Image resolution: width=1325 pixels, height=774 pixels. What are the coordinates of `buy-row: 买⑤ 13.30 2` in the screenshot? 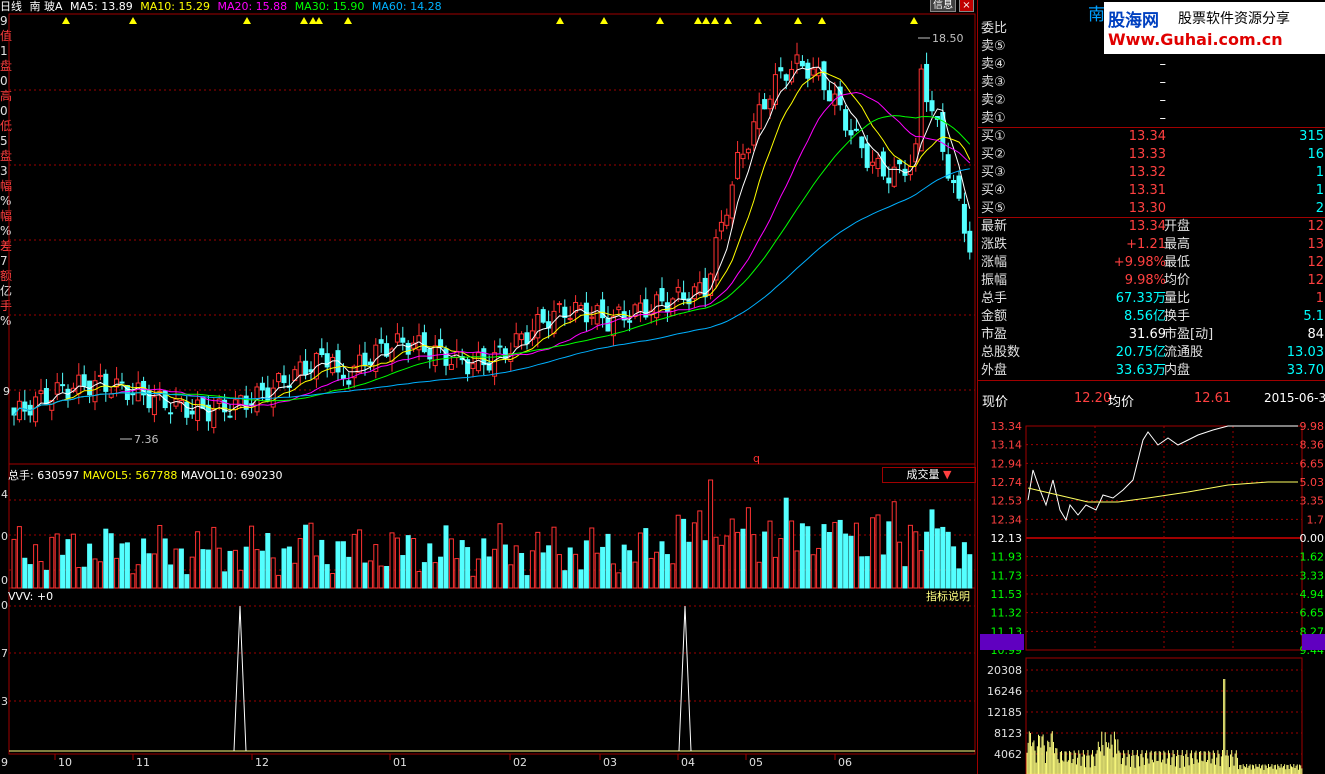 It's located at (1151, 209).